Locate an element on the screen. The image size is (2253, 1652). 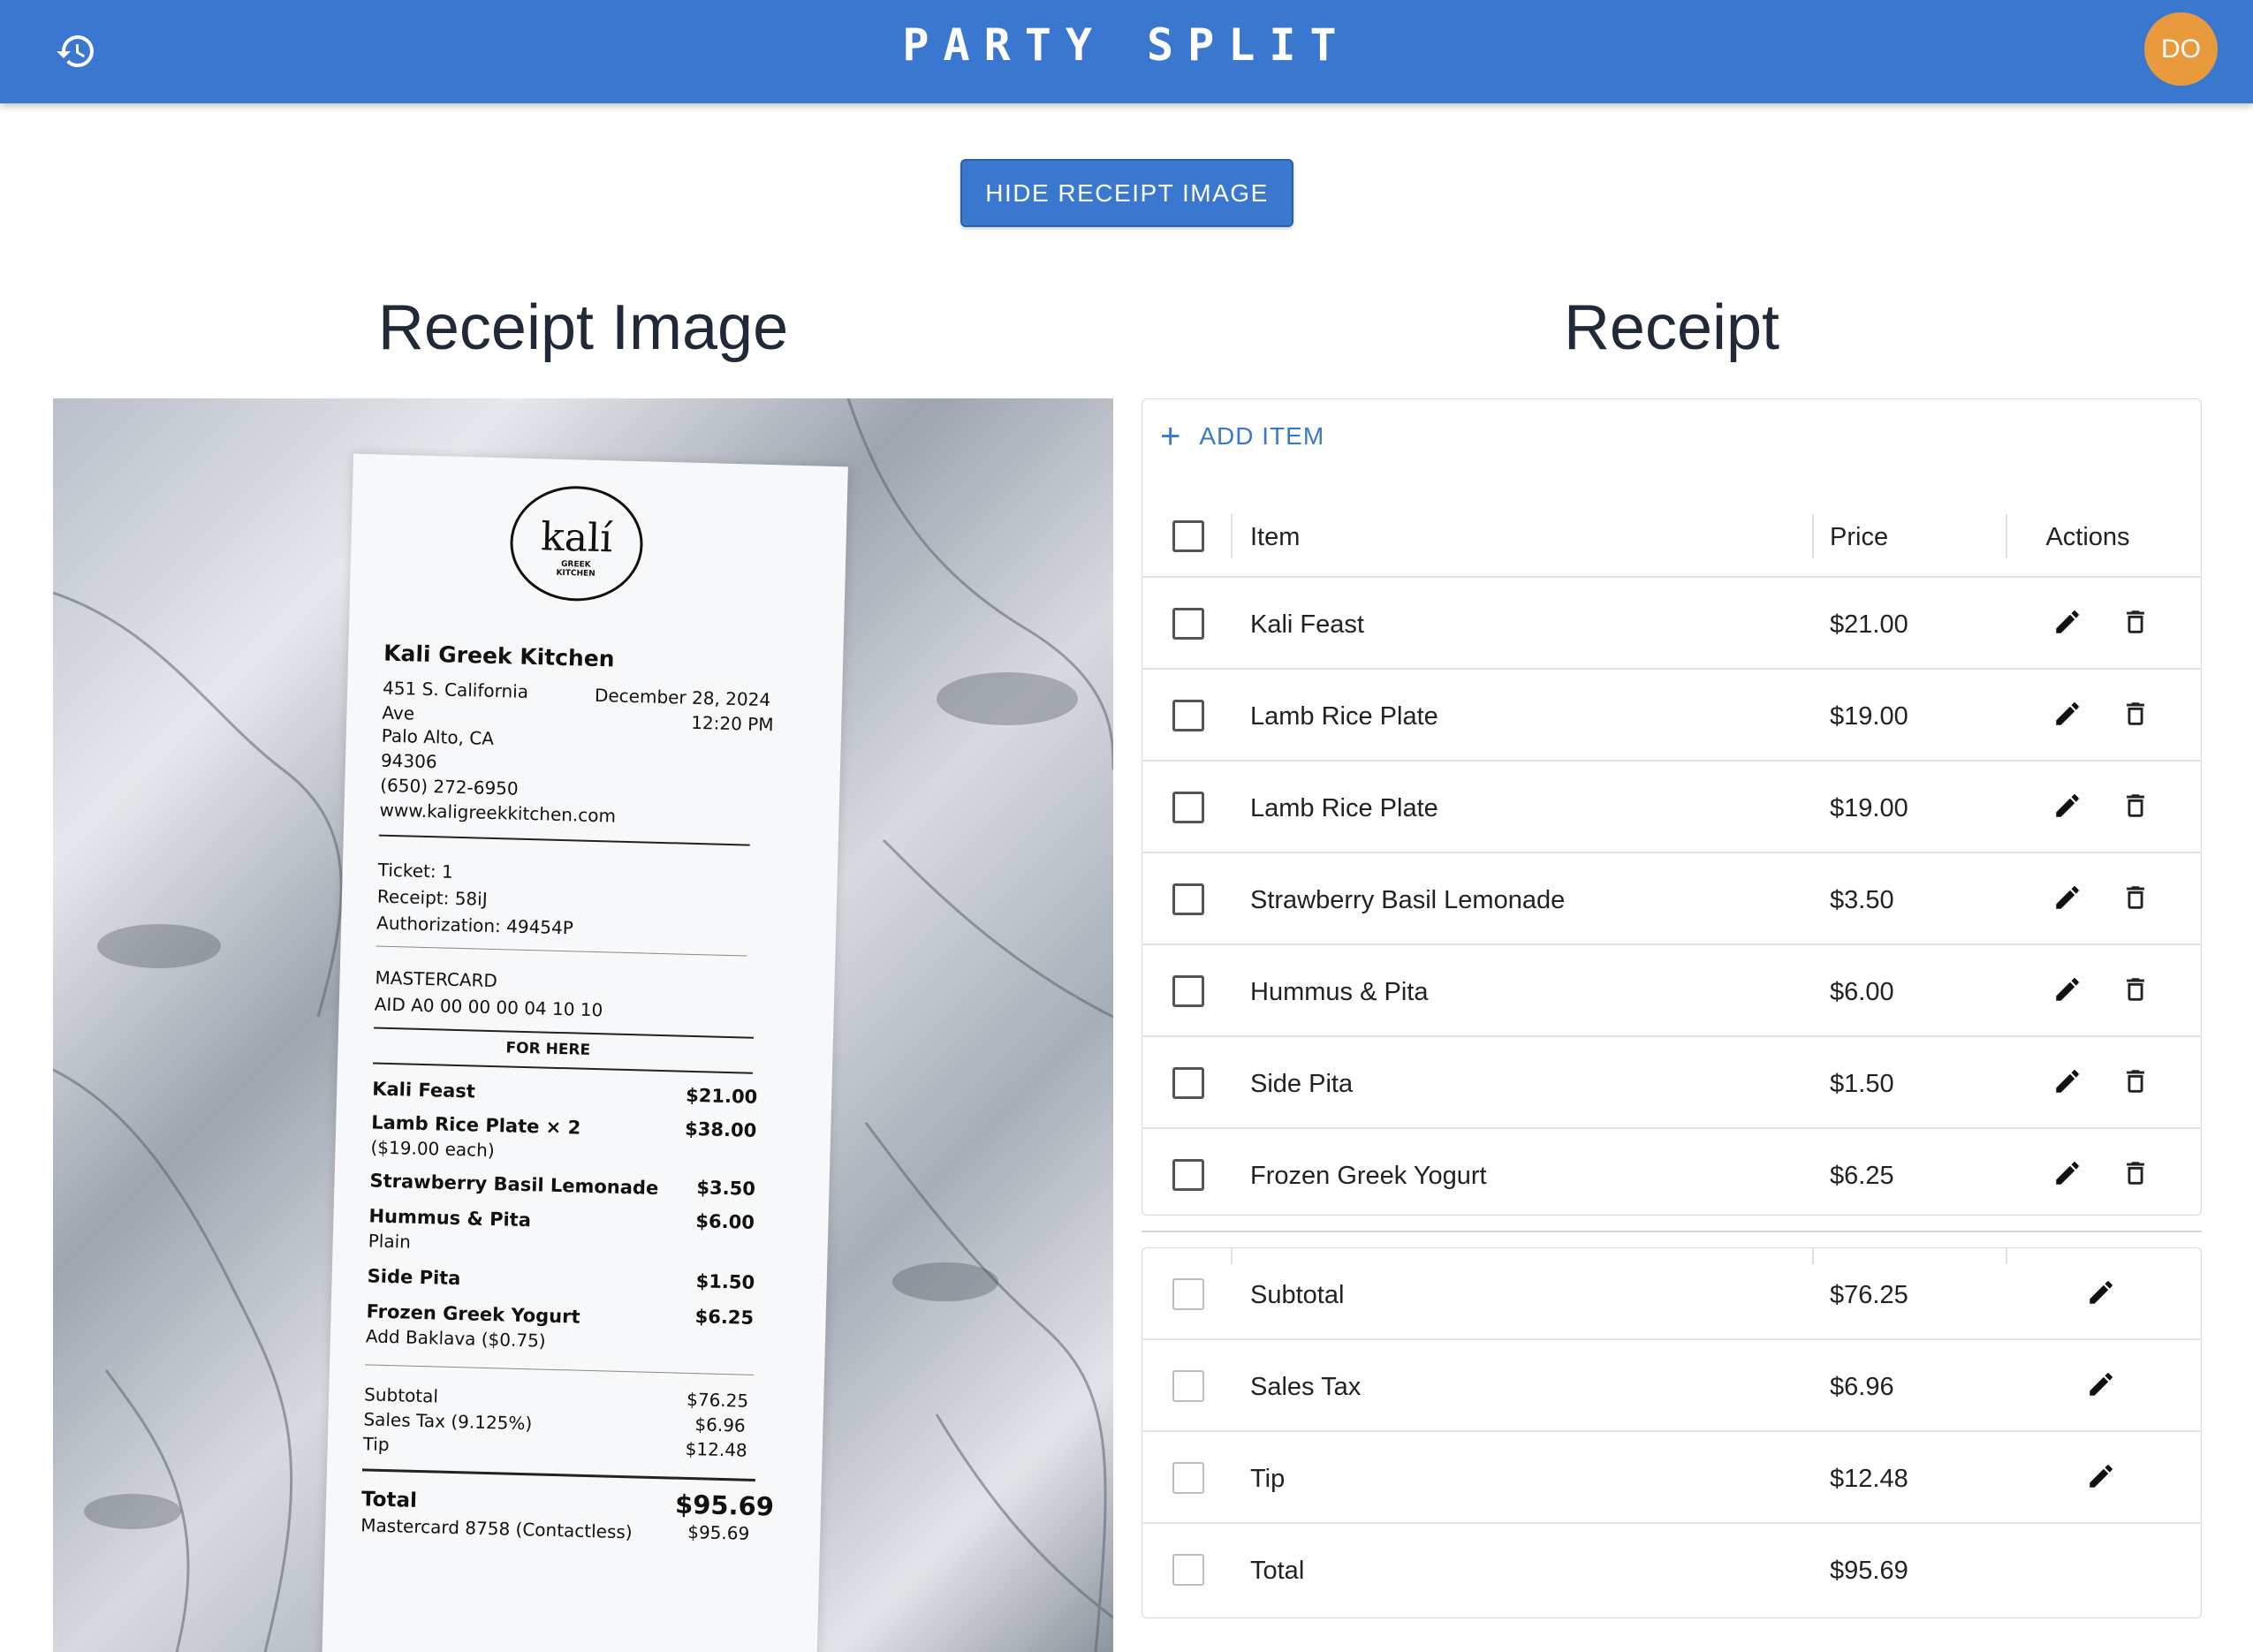
address-line: Ave is located at coordinates (398, 712).